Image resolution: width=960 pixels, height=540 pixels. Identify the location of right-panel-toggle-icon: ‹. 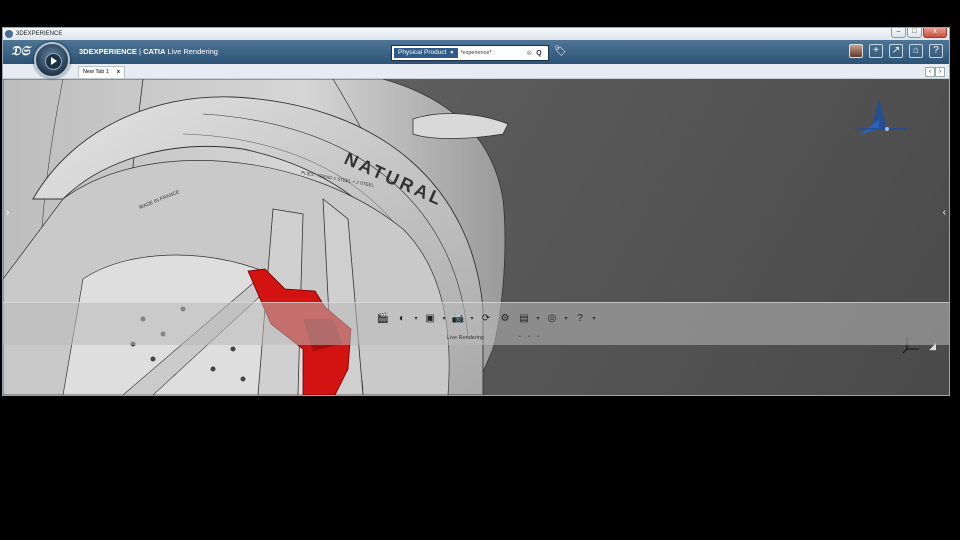
(944, 212).